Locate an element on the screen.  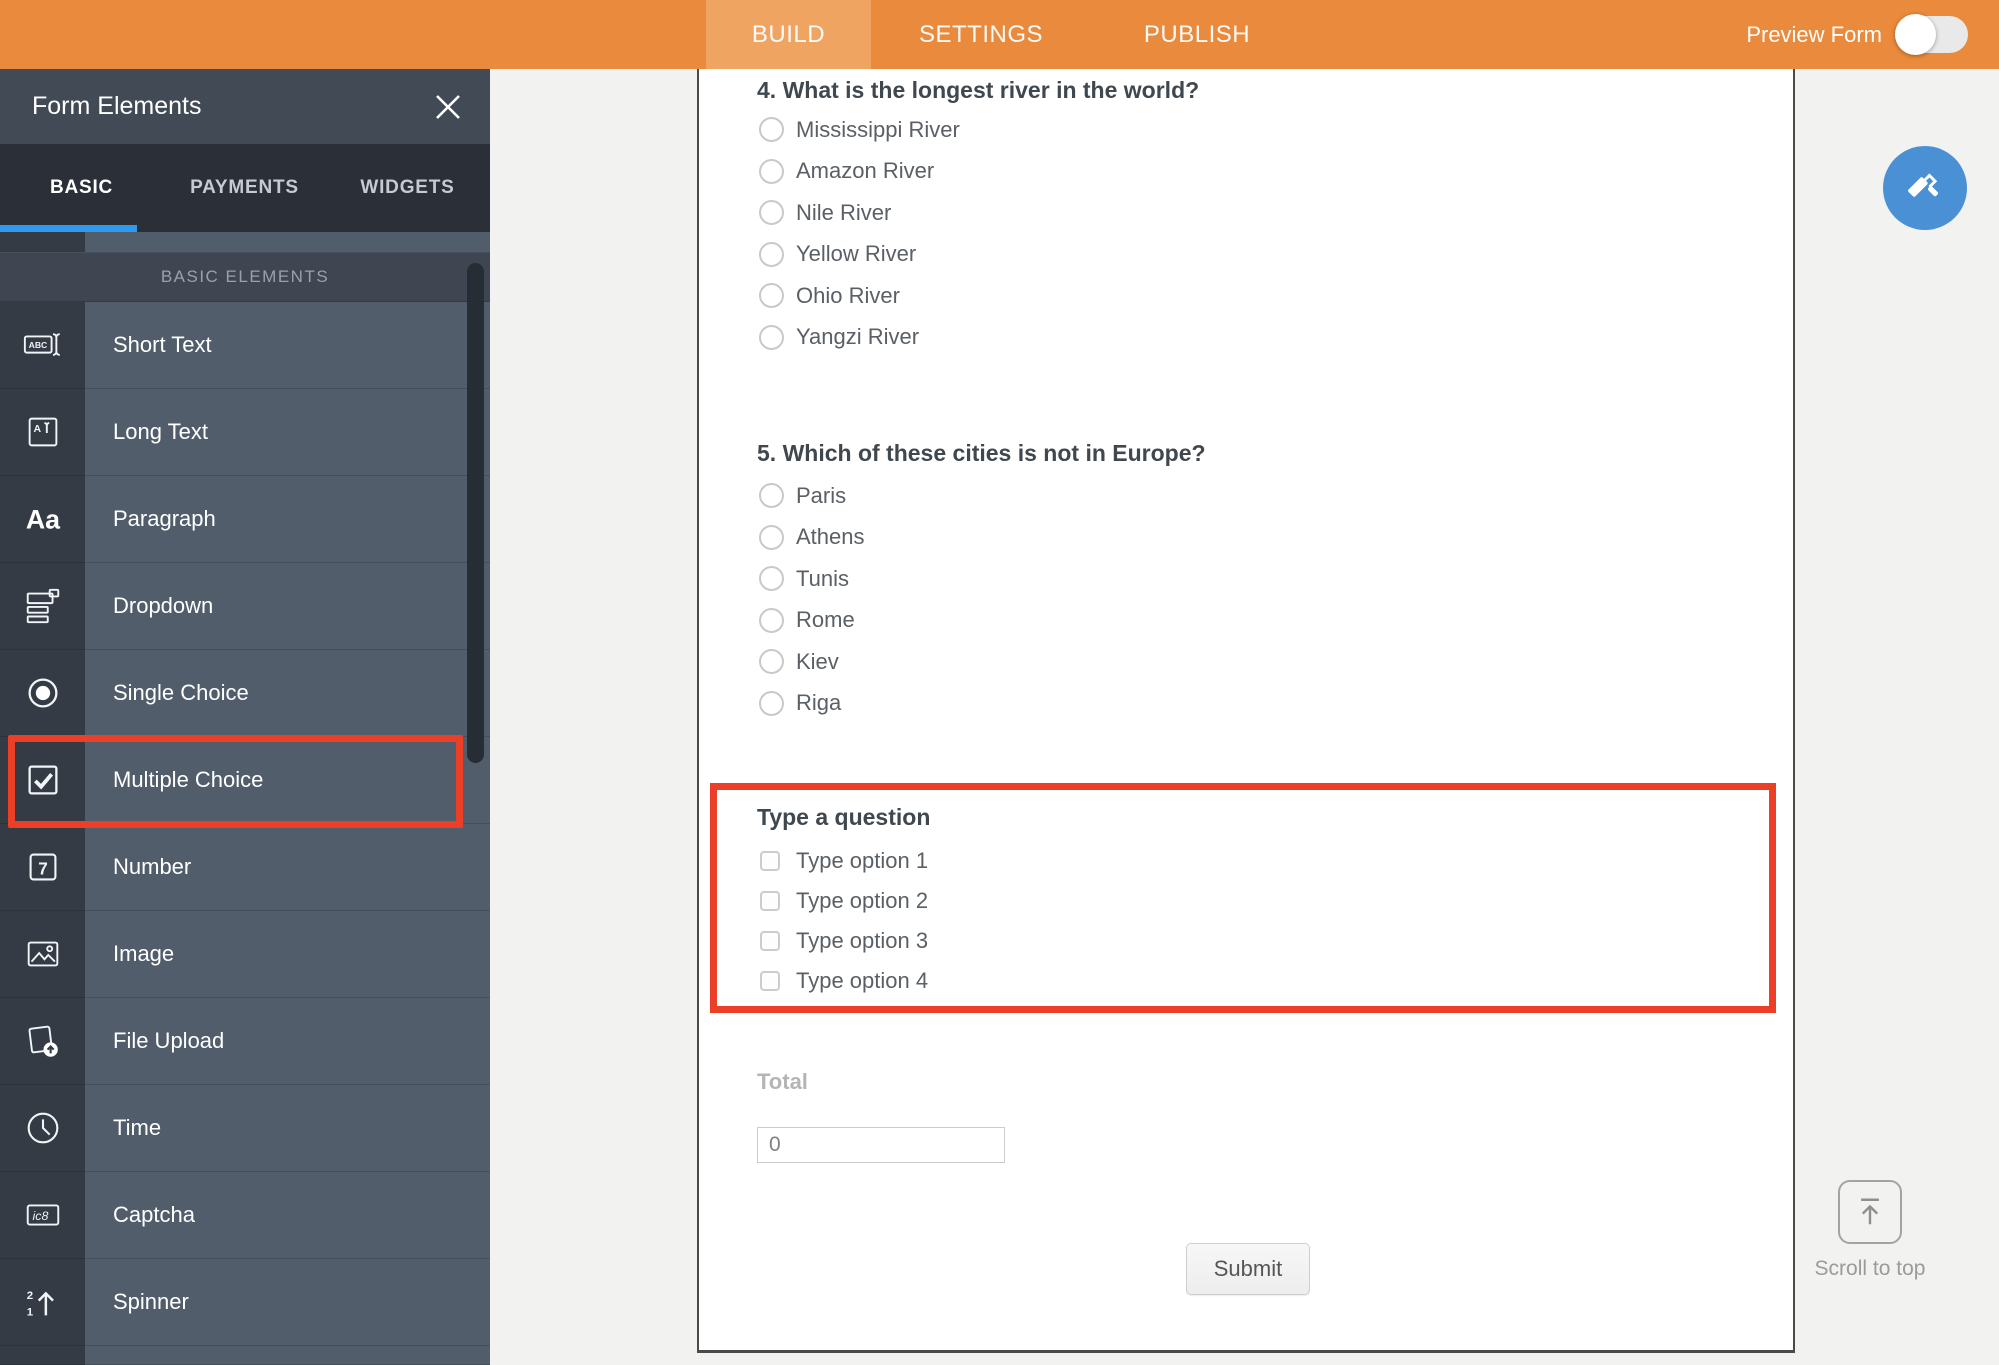
tab-payments: PAYMENTS is located at coordinates (244, 188).